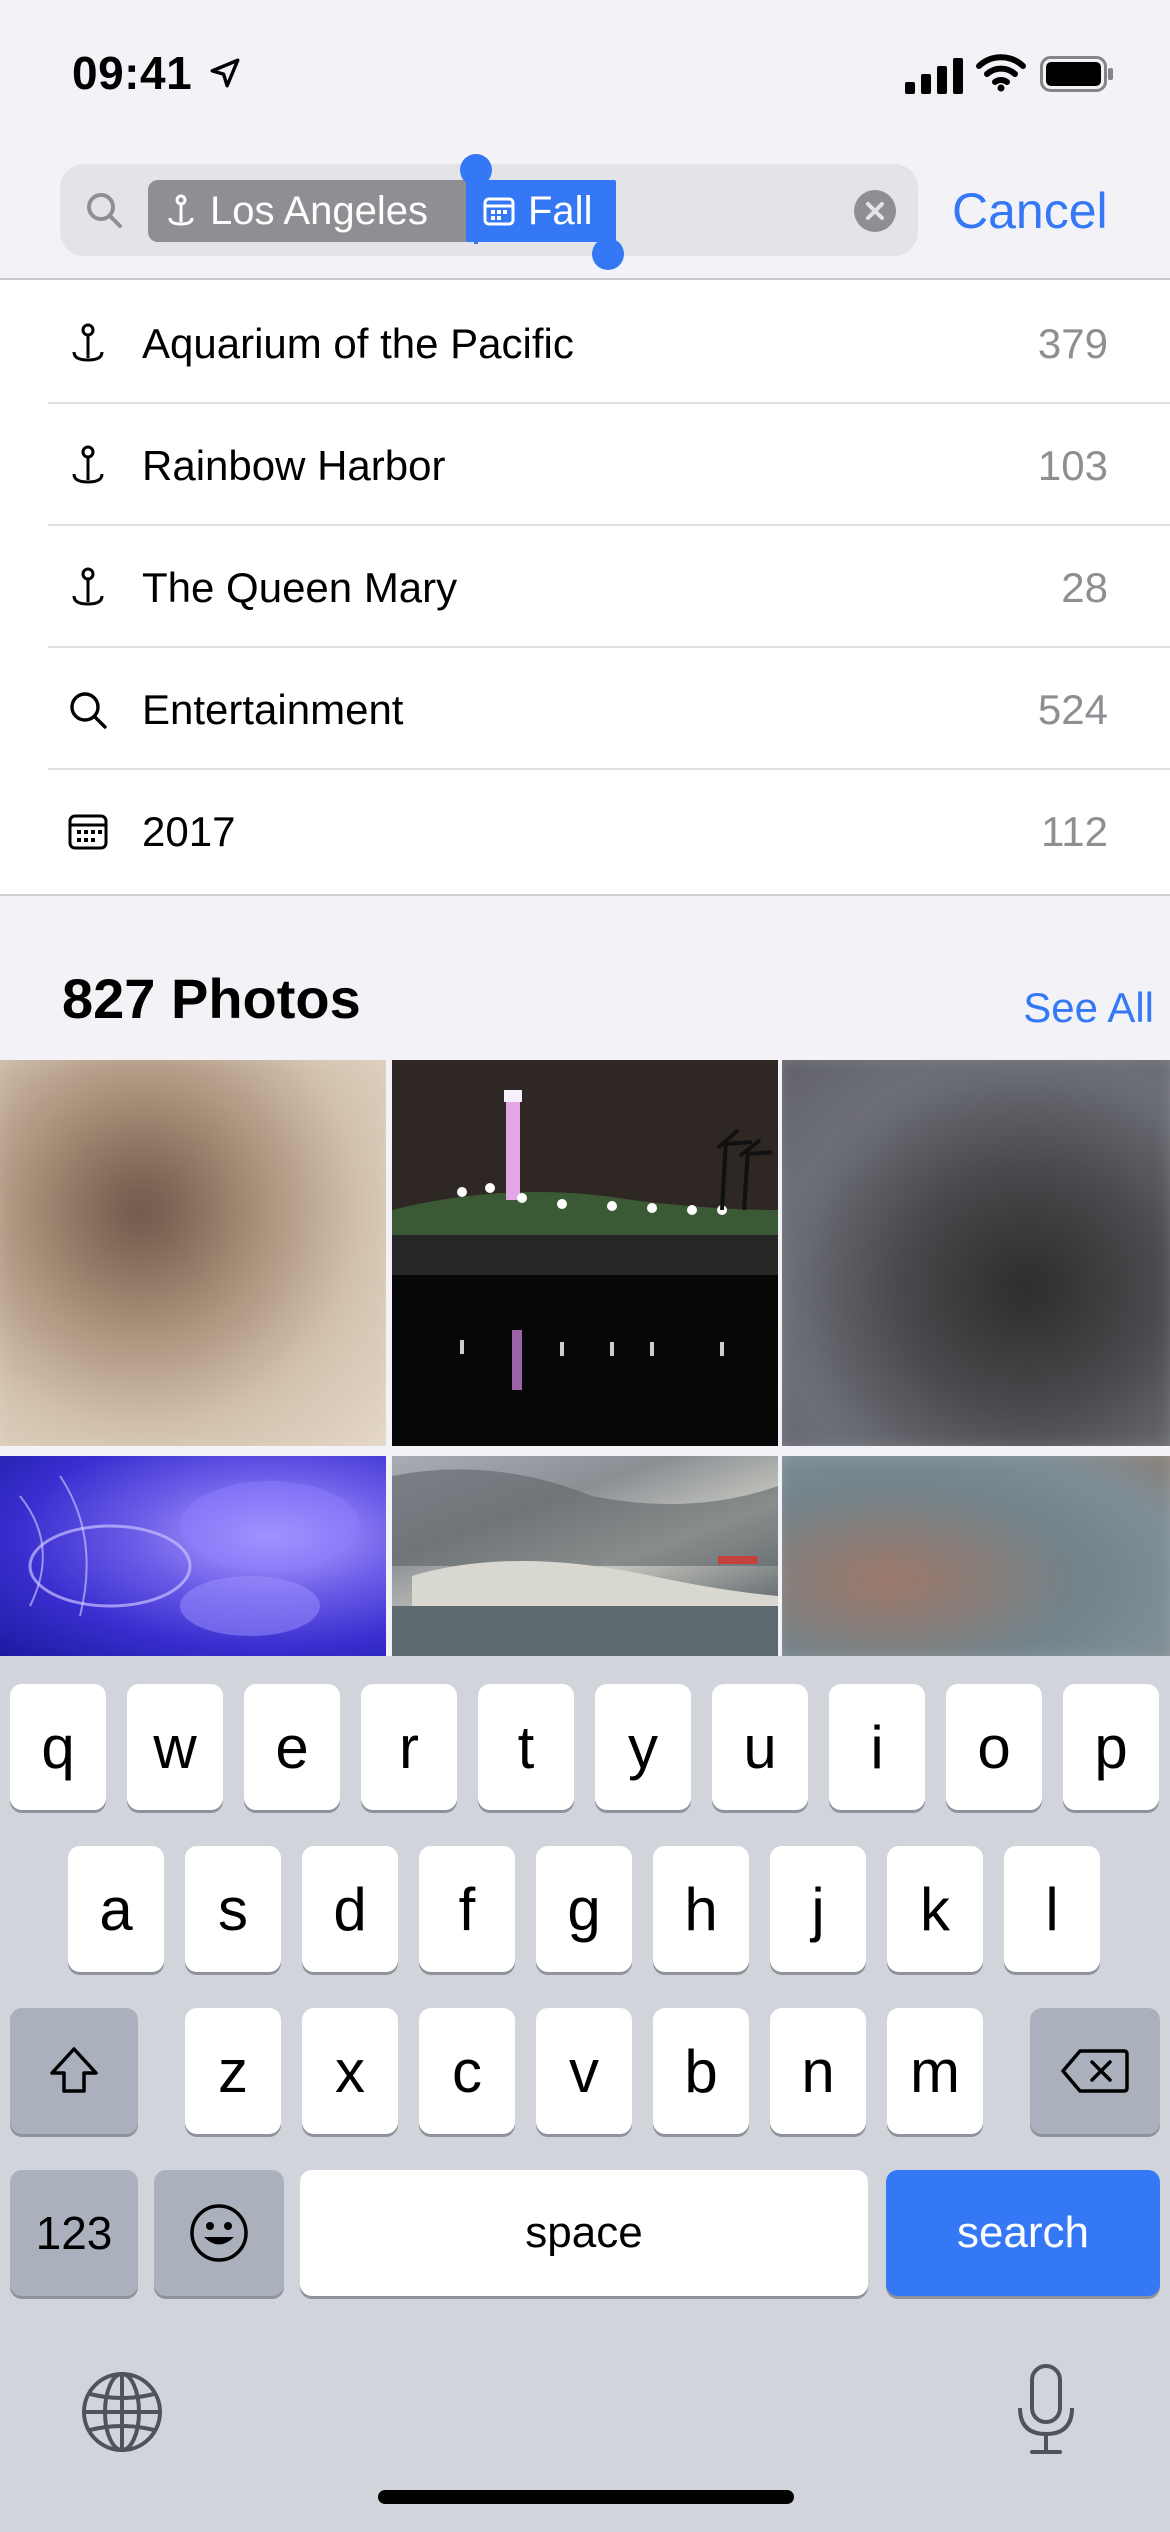  Describe the element at coordinates (58, 1747) in the screenshot. I see `key-q: q` at that location.